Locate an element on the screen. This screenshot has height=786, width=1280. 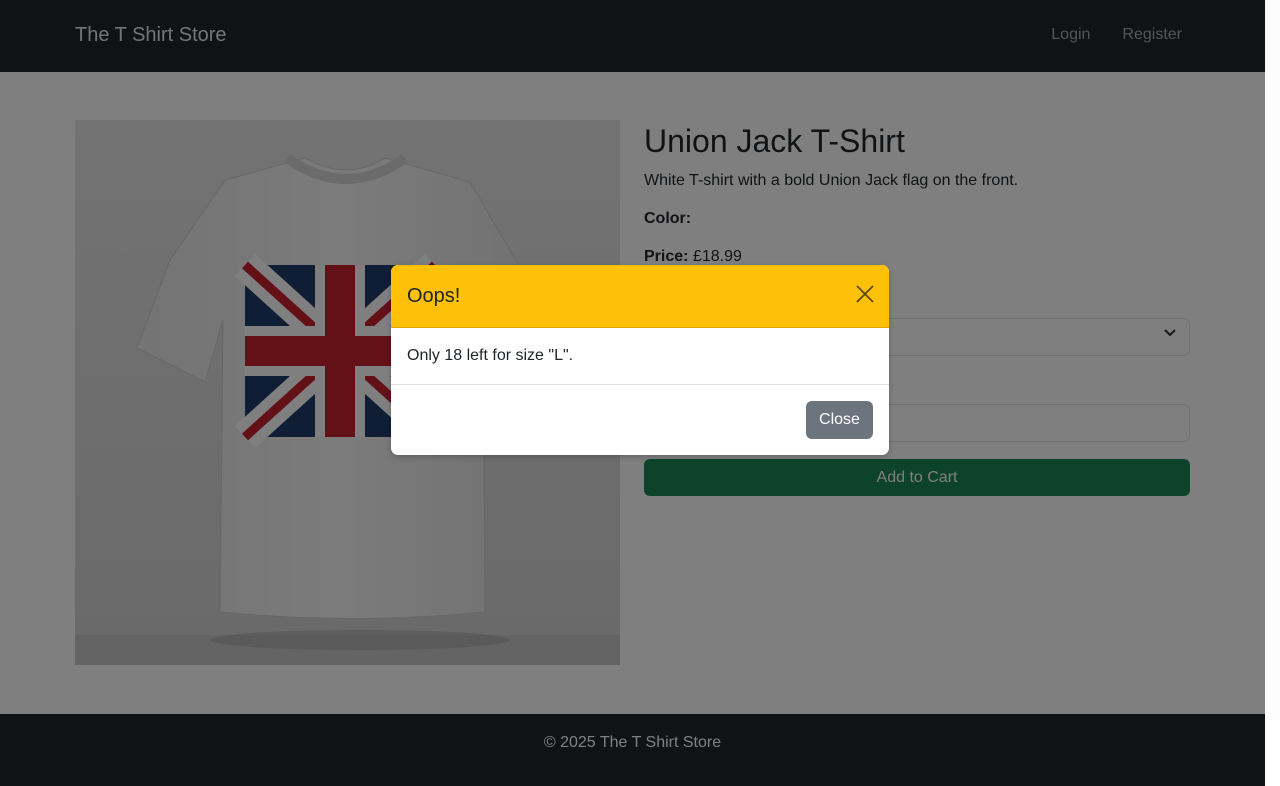
alert-modal: Oops! Only 18 left for size "L". Close is located at coordinates (640, 360).